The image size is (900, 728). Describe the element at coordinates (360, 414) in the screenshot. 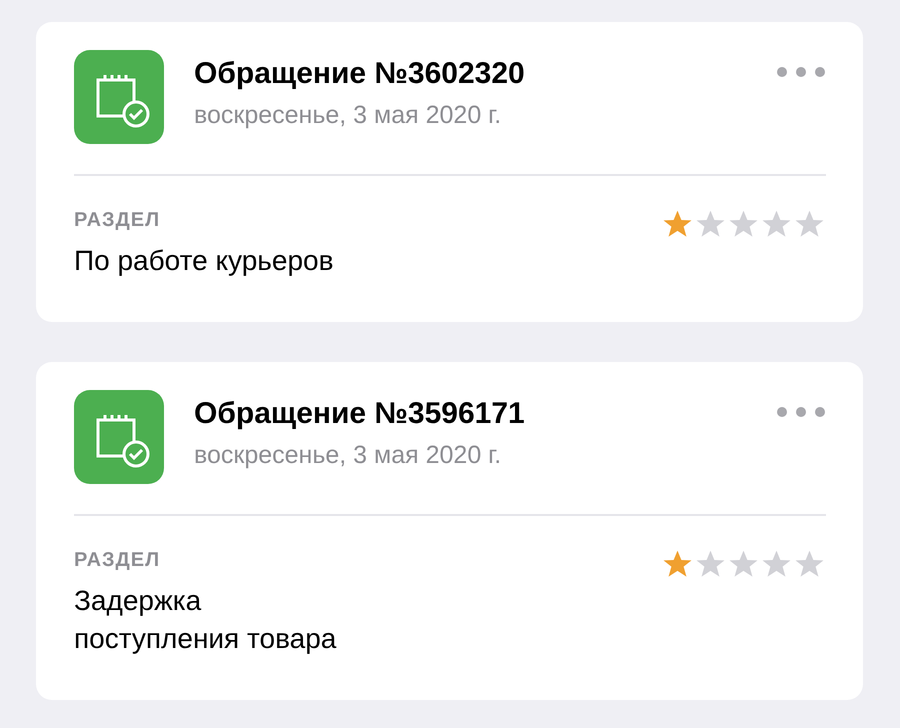

I see `ticket-title: Обращение №3596171` at that location.